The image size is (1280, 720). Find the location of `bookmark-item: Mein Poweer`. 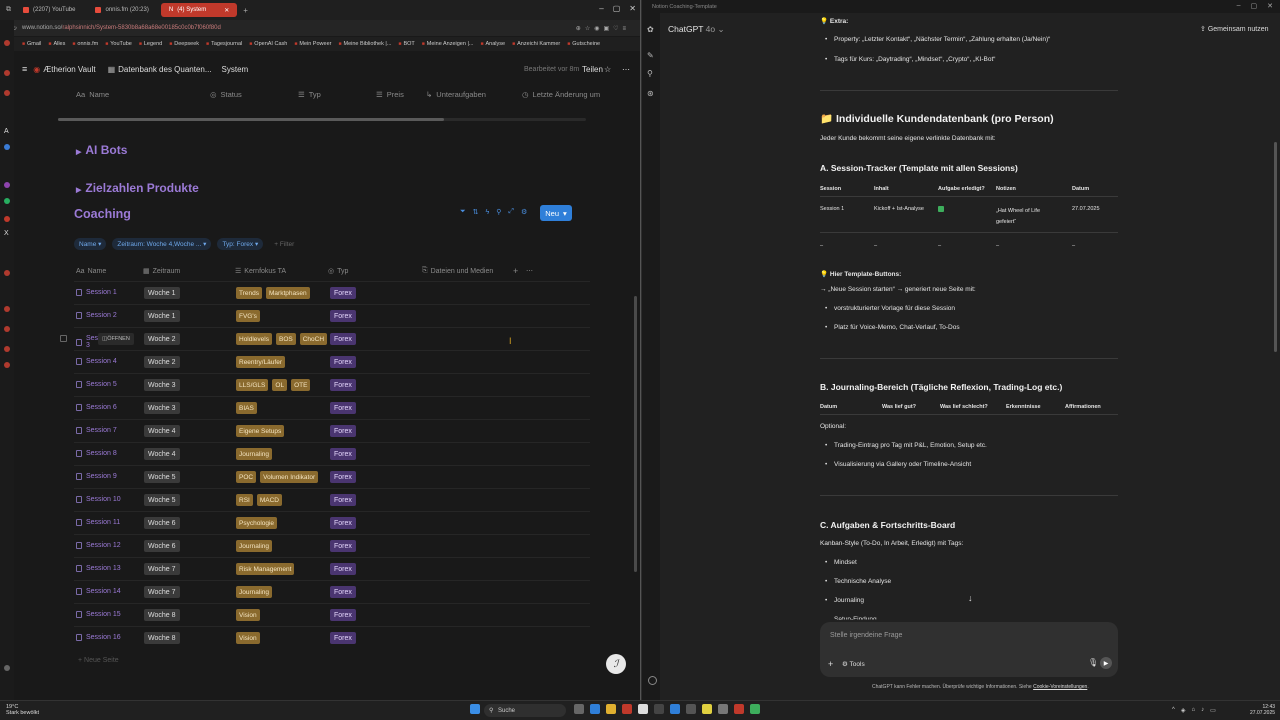

bookmark-item: Mein Poweer is located at coordinates (312, 44).